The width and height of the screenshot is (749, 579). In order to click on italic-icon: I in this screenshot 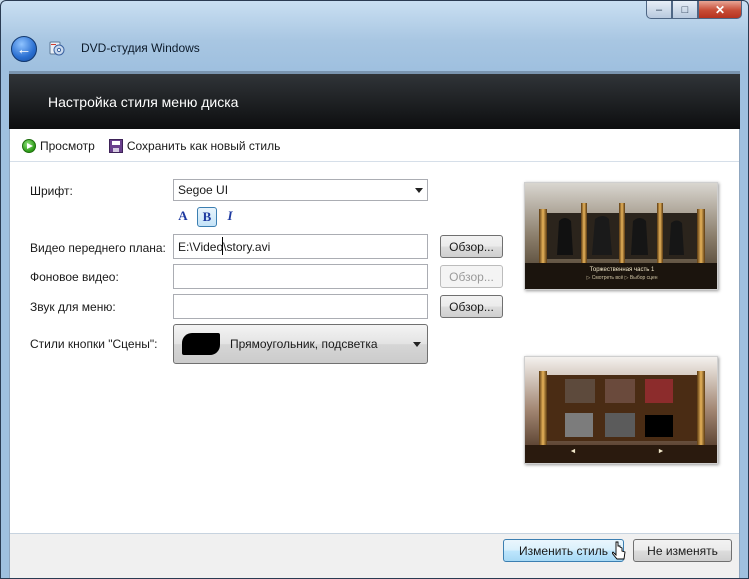, I will do `click(230, 215)`.